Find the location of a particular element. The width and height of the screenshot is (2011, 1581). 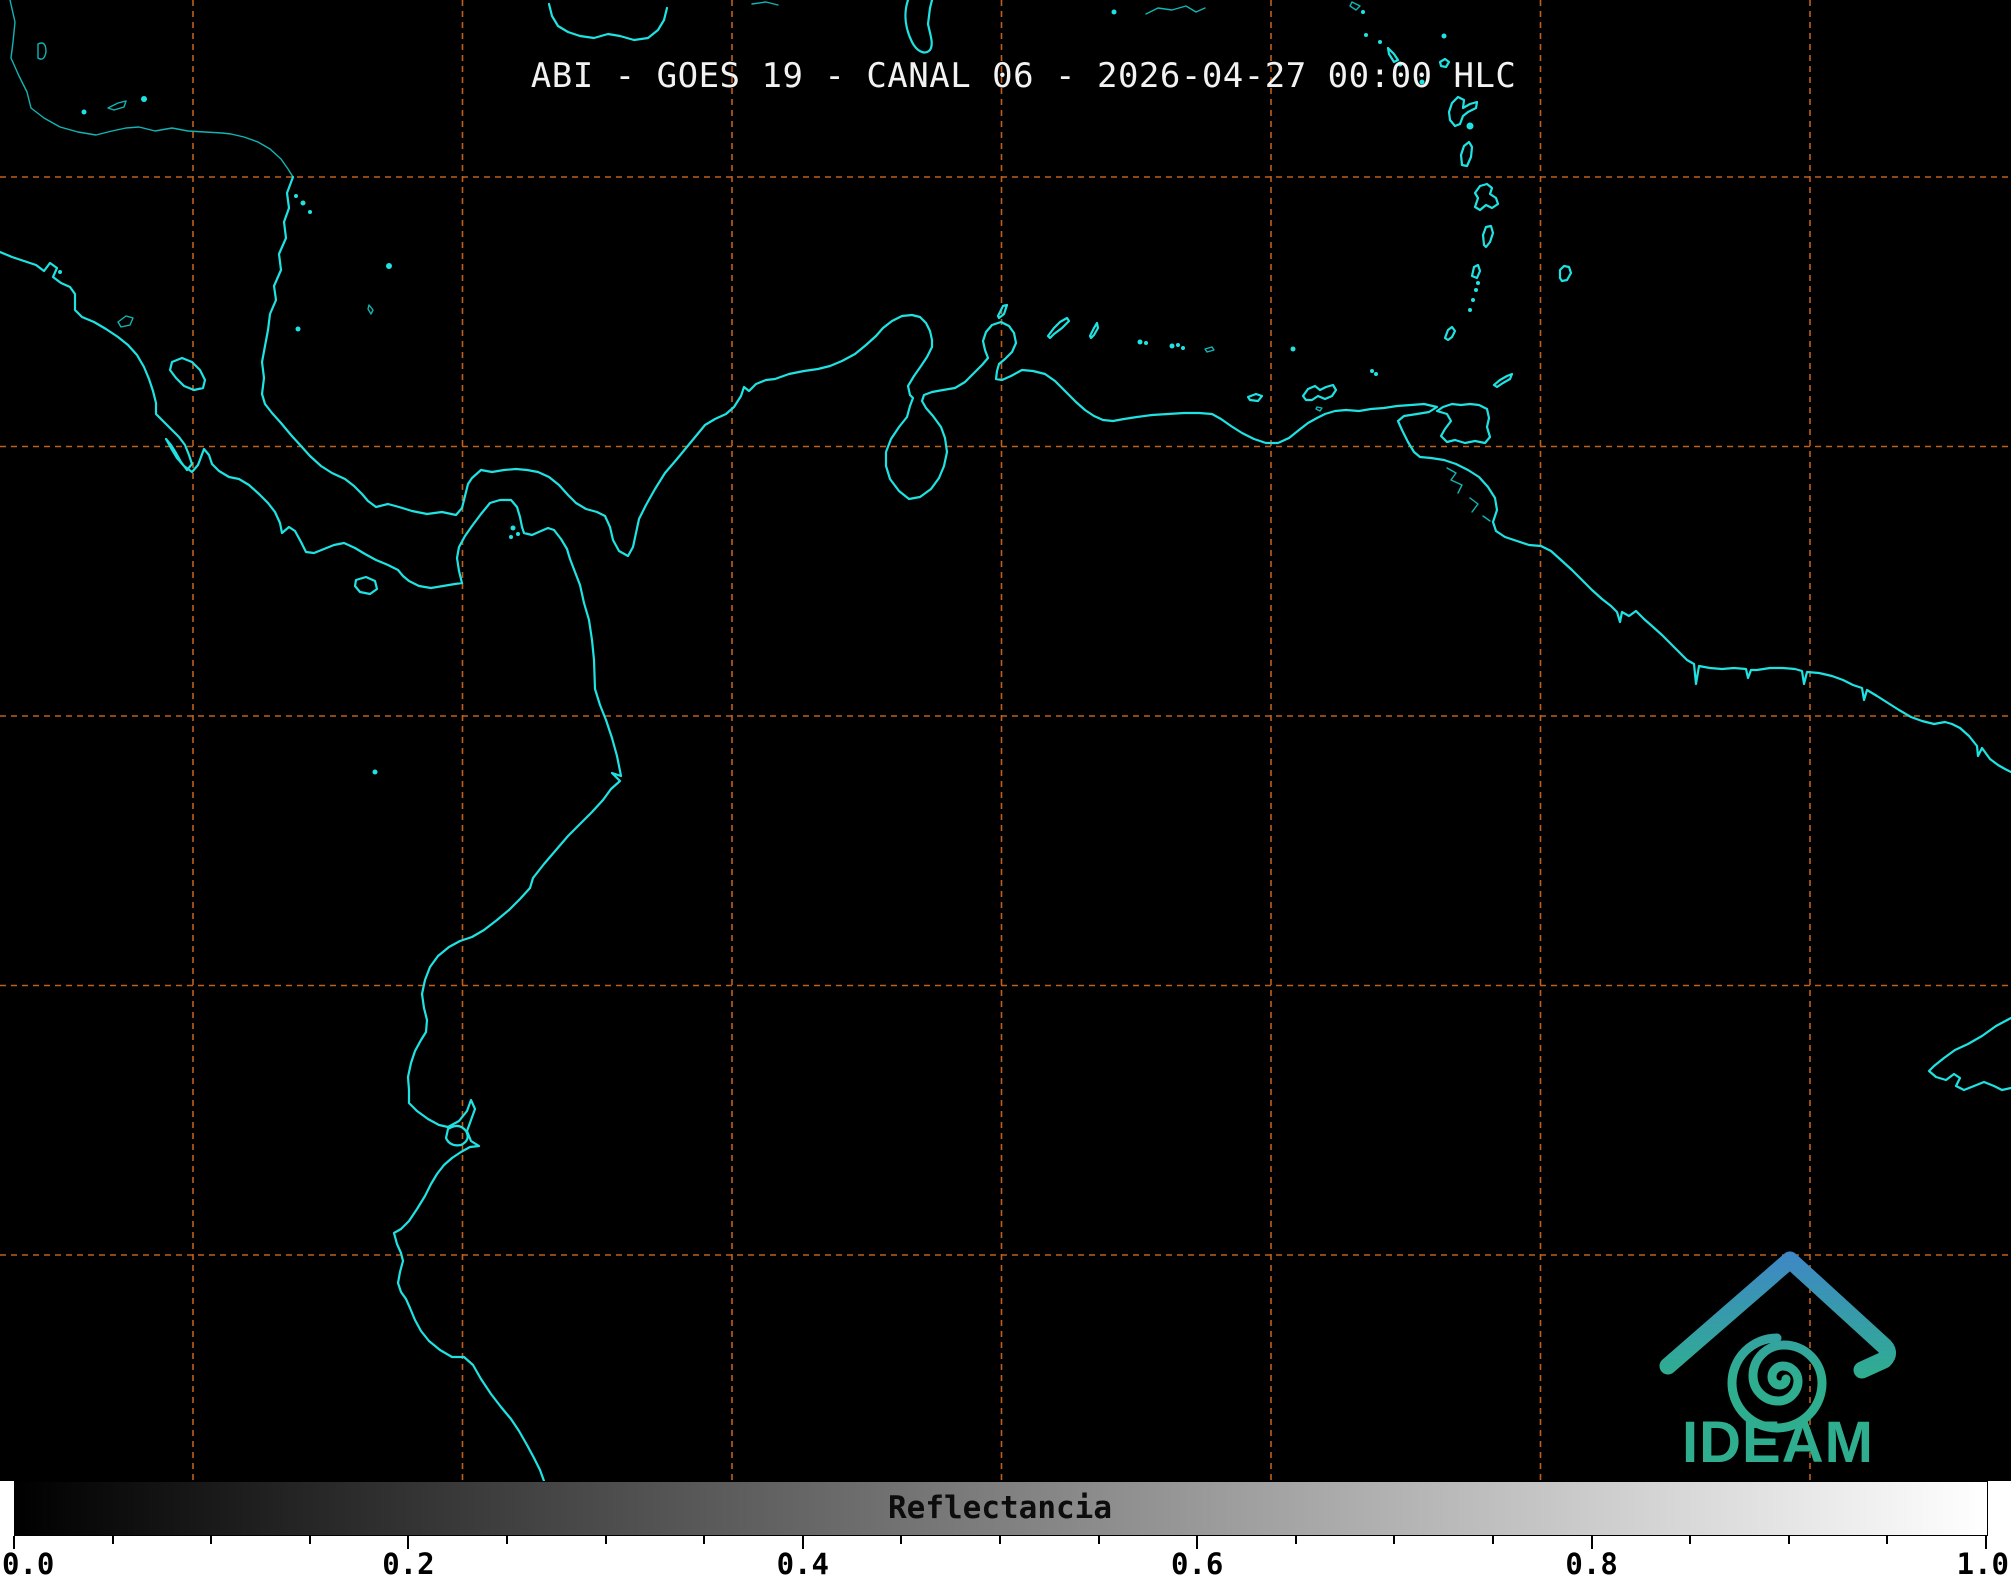

fonseca-islet is located at coordinates (60, 272).